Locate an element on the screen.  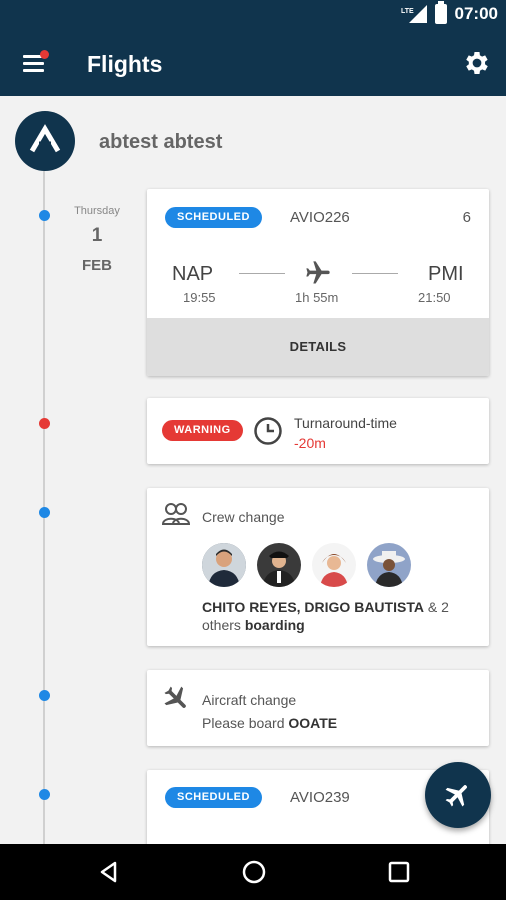
lte-label: LTE is located at coordinates (407, 11).